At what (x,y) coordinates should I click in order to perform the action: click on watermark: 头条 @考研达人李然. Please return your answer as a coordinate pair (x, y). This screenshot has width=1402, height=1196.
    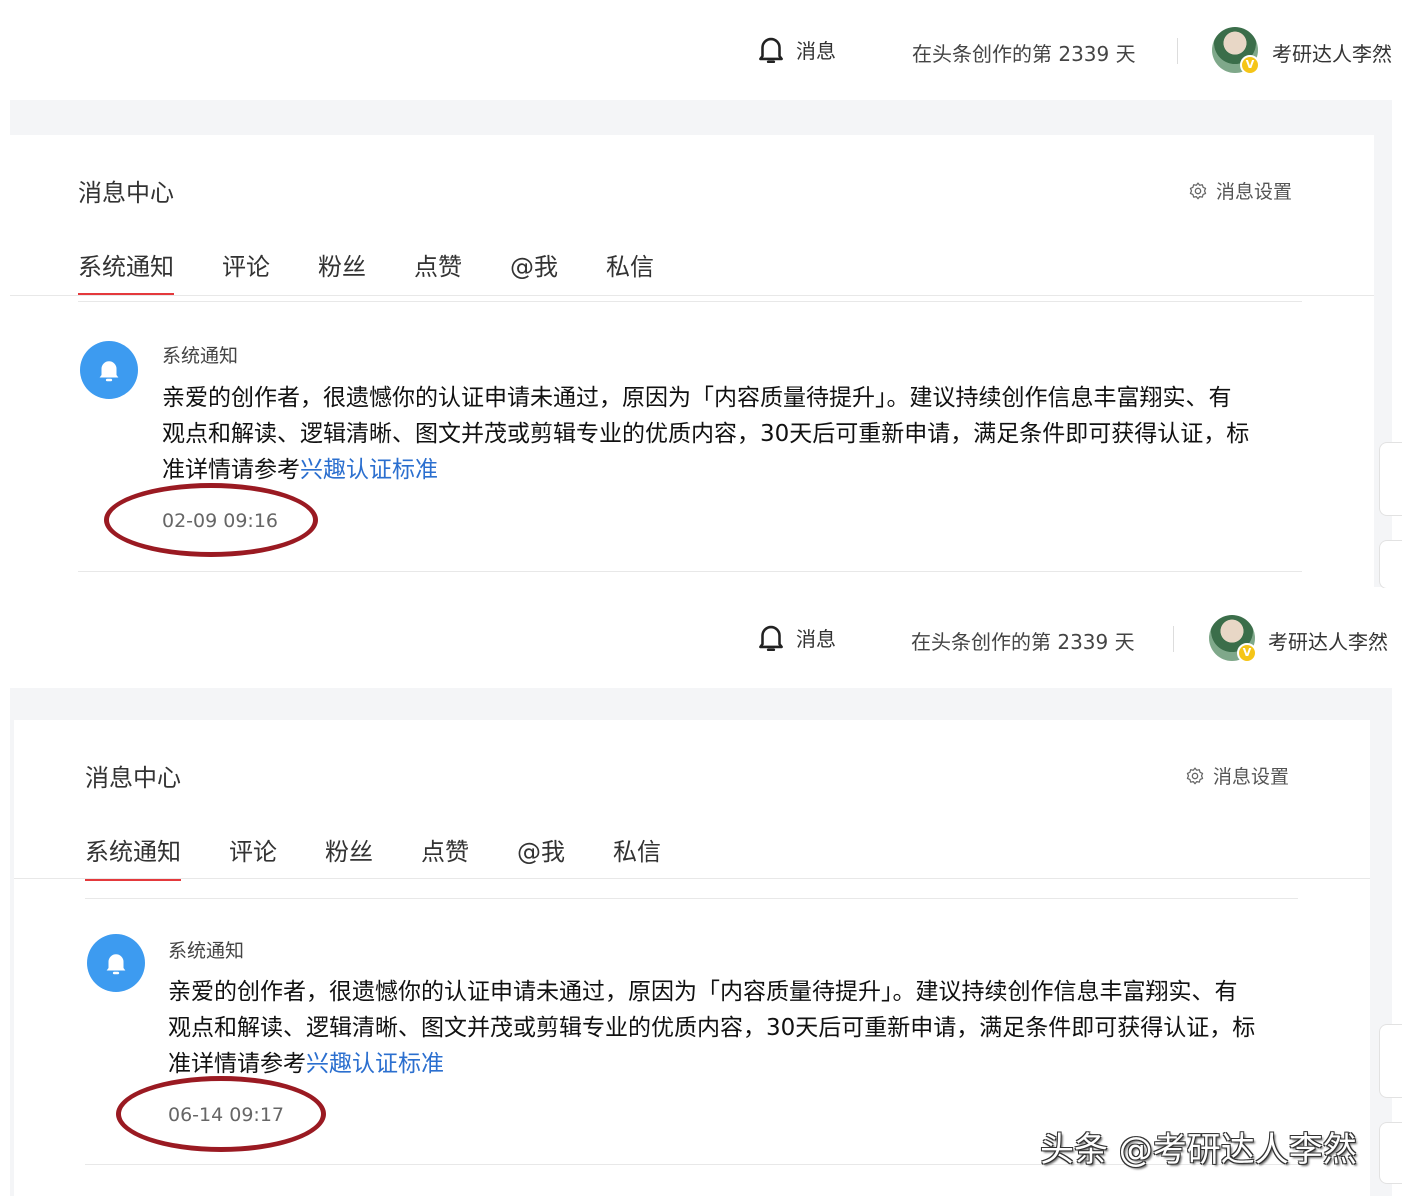
    Looking at the image, I should click on (1198, 1150).